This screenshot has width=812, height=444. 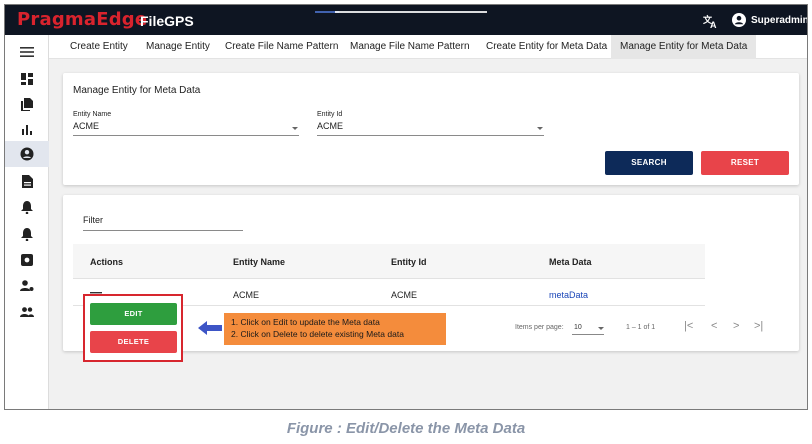 What do you see at coordinates (281, 47) in the screenshot?
I see `tab-create-file-name-pattern: Create File Name Pattern` at bounding box center [281, 47].